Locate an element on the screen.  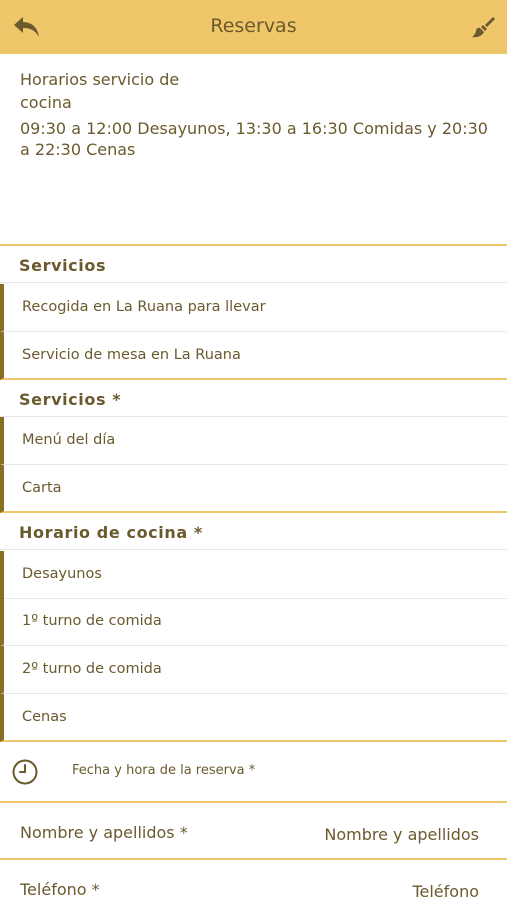
reservation-datetime-picker: Fecha y hora de la reserva * is located at coordinates (253, 772).